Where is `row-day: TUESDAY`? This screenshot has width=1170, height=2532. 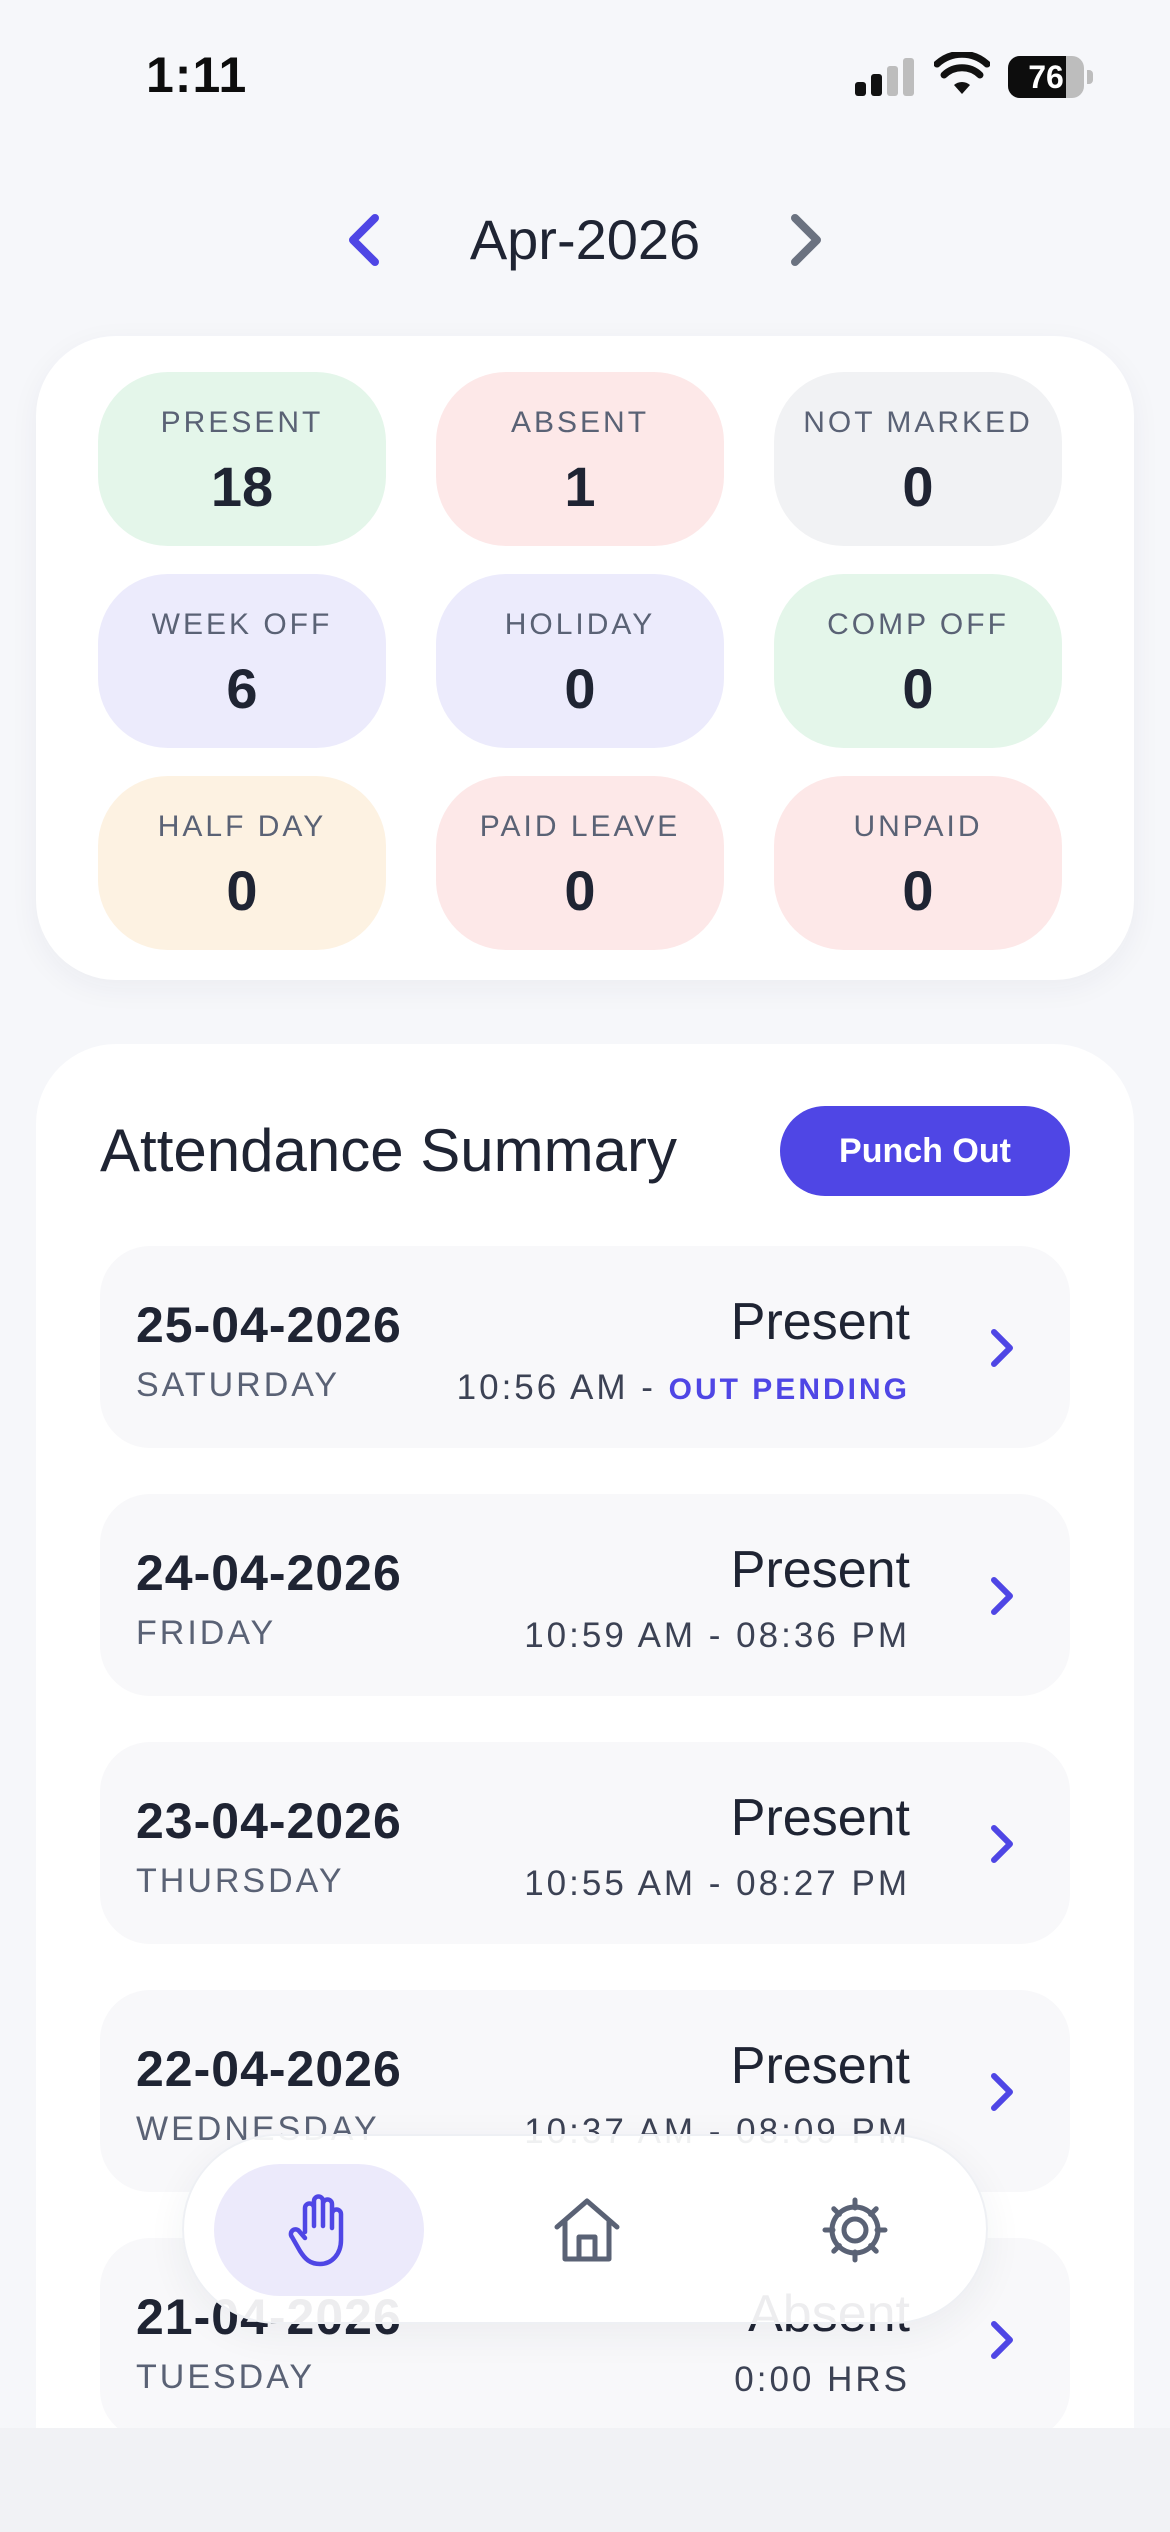 row-day: TUESDAY is located at coordinates (226, 2377).